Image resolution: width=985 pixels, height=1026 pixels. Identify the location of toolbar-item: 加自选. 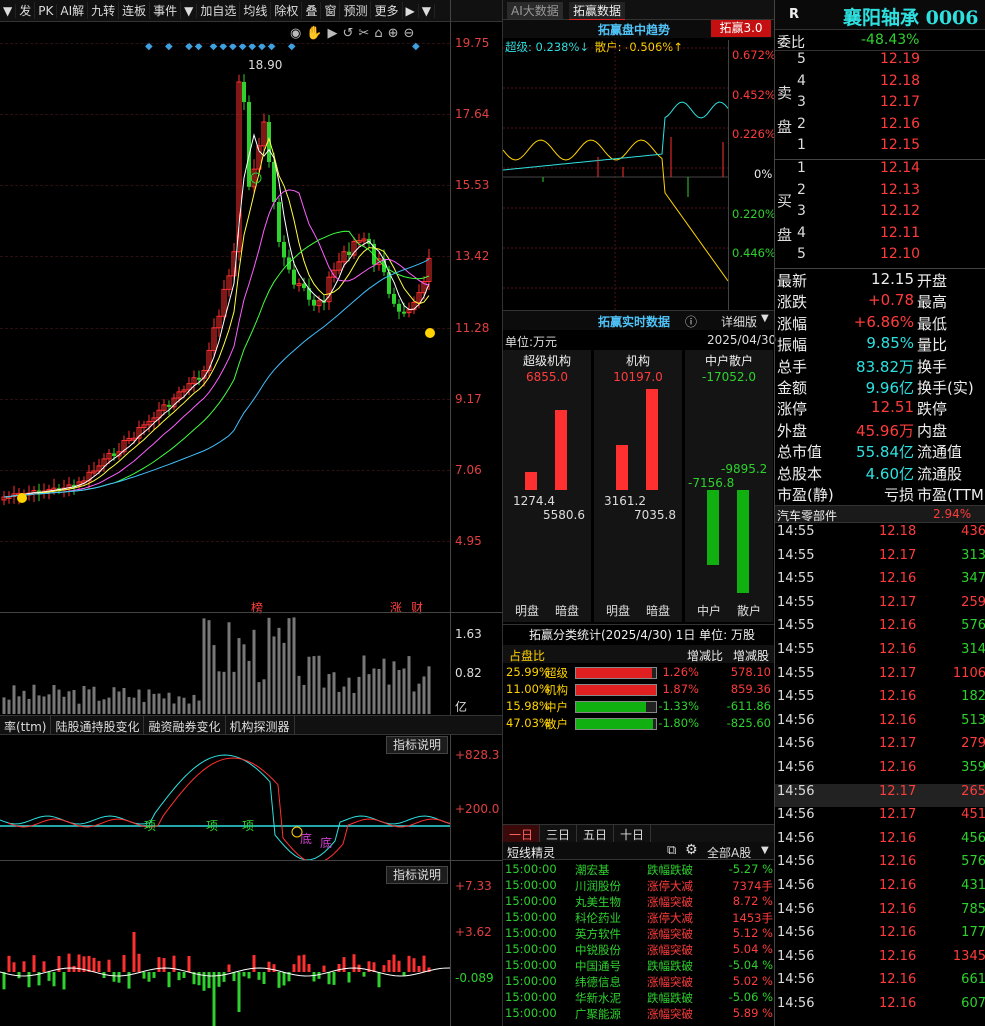
(219, 10).